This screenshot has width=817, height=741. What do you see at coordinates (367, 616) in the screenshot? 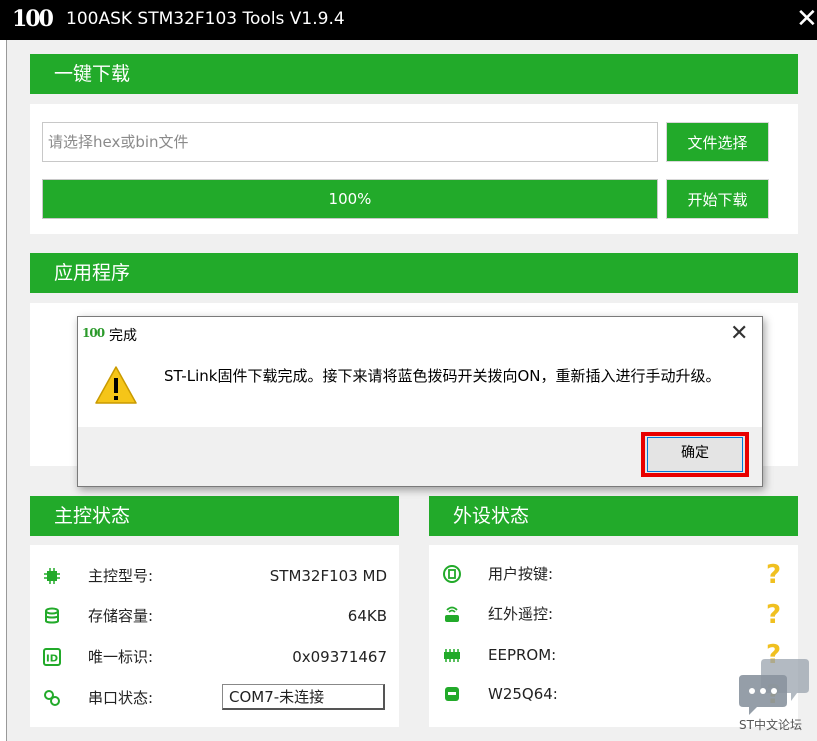
I see `main-status-value: 64KB` at bounding box center [367, 616].